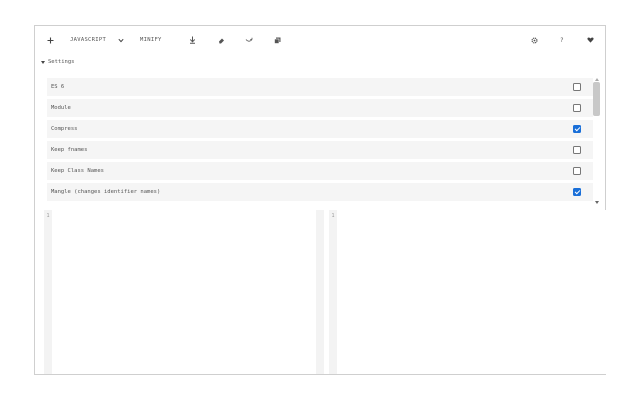 Image resolution: width=640 pixels, height=400 pixels. I want to click on language-select: JAVASCRIPT, so click(97, 40).